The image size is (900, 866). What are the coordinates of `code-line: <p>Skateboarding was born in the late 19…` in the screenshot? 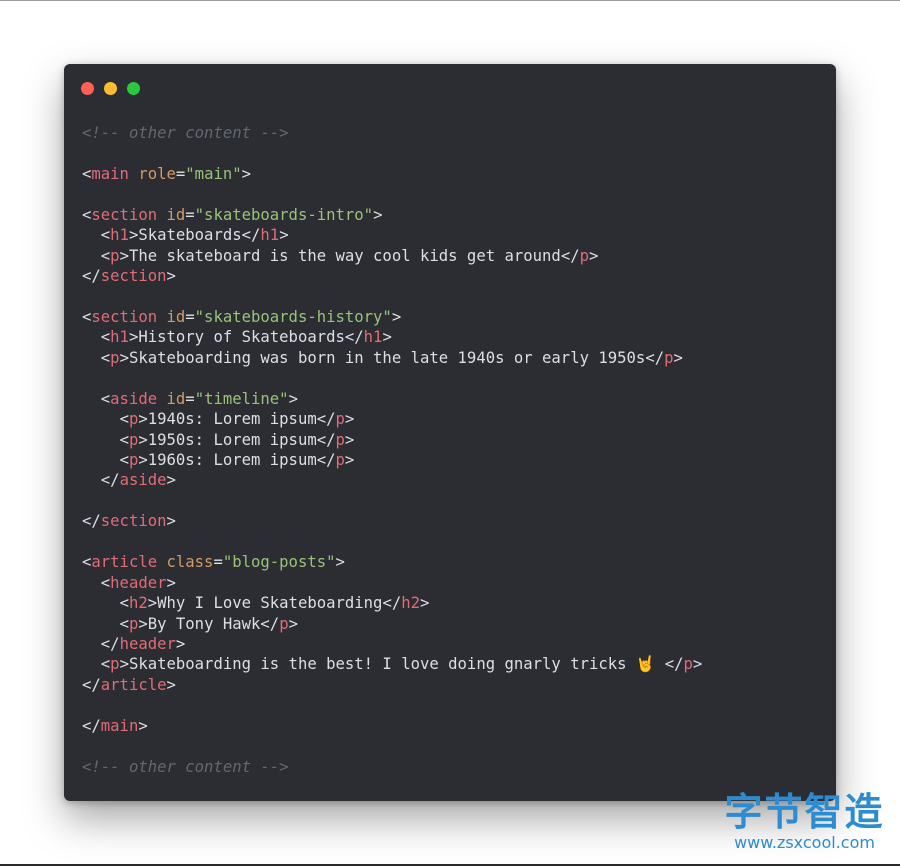 It's located at (392, 358).